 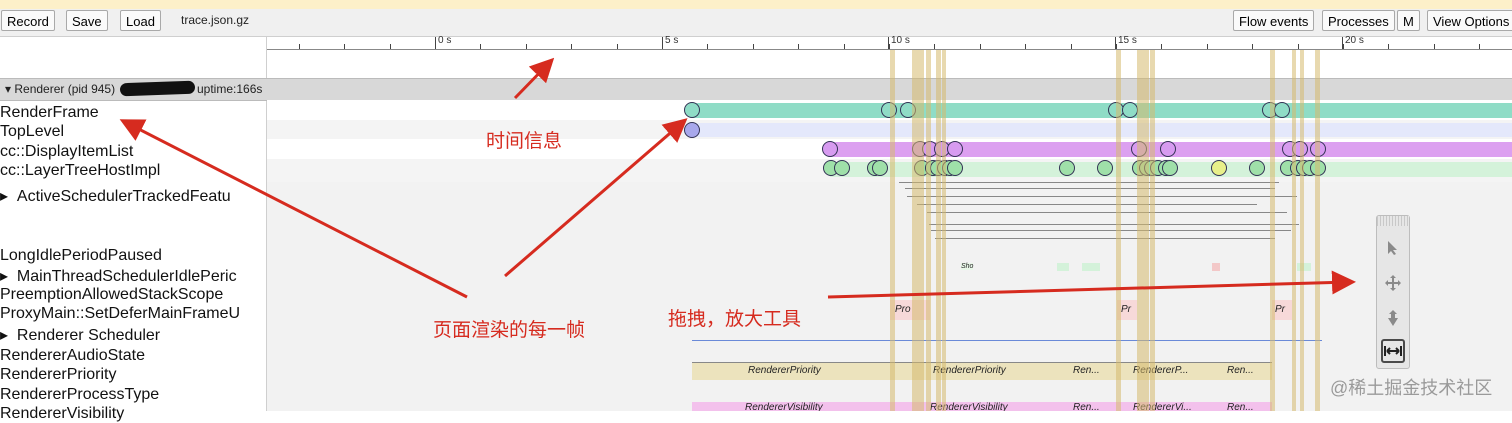 I want to click on palette-drag-handle, so click(x=1393, y=221).